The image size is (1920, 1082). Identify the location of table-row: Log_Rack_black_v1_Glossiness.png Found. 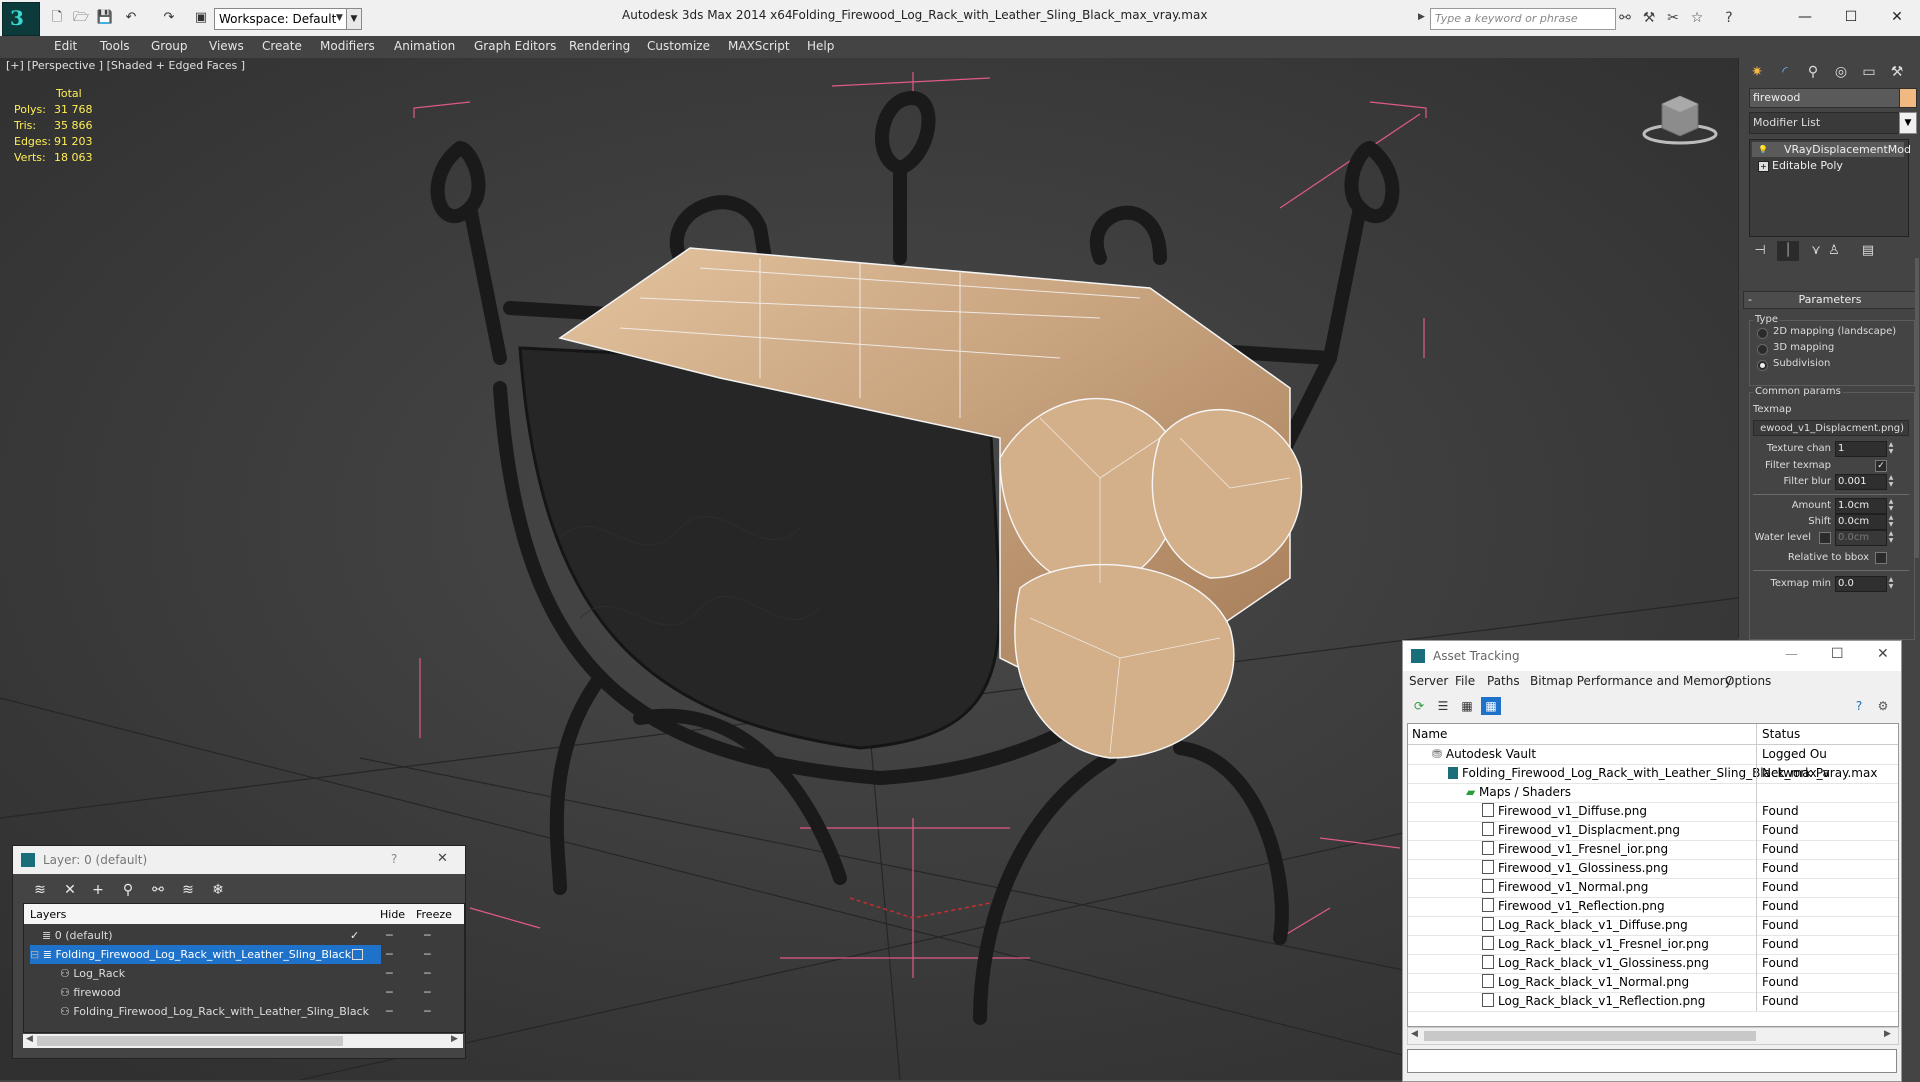
(1653, 964).